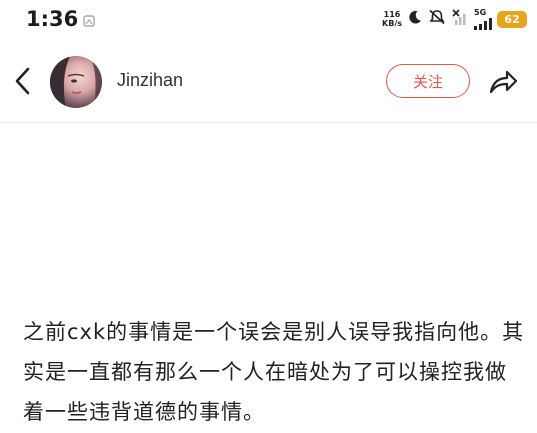 This screenshot has width=537, height=433. Describe the element at coordinates (52, 19) in the screenshot. I see `status-time: 1:36` at that location.